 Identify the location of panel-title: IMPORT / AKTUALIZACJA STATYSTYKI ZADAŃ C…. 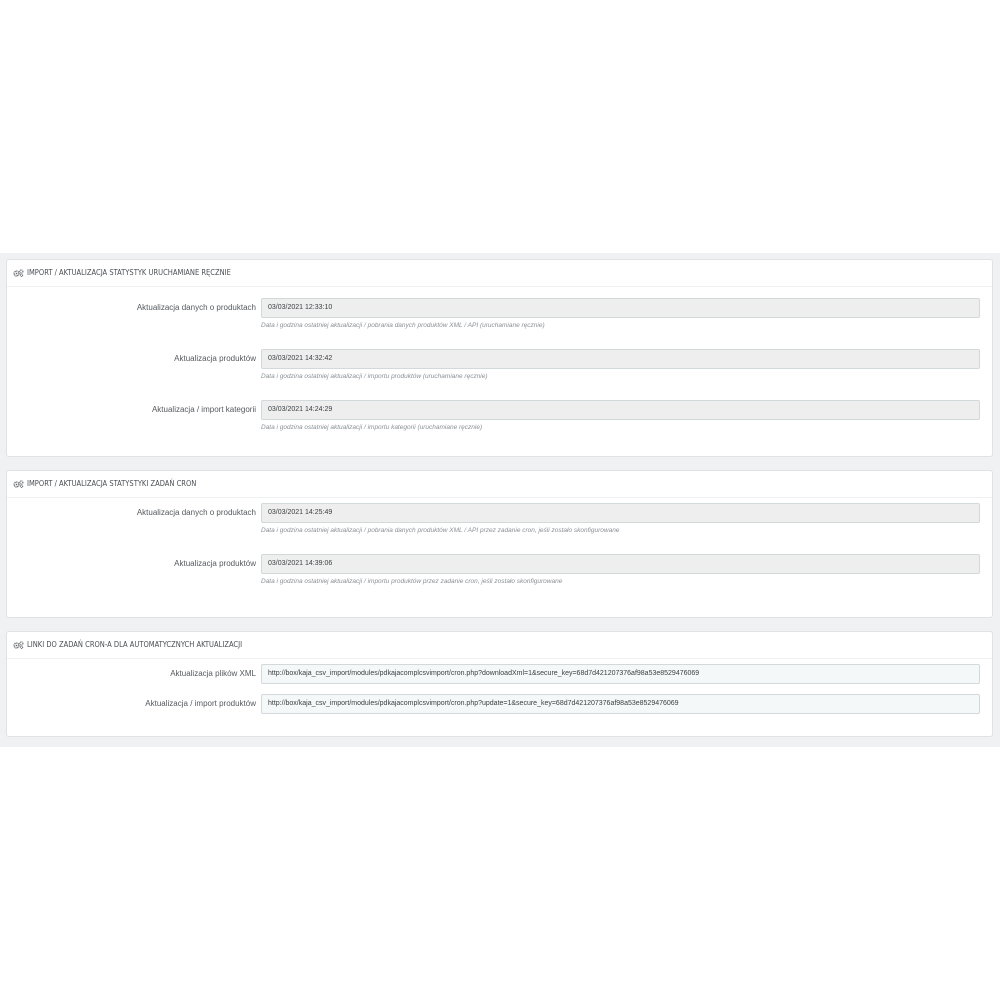
(112, 483).